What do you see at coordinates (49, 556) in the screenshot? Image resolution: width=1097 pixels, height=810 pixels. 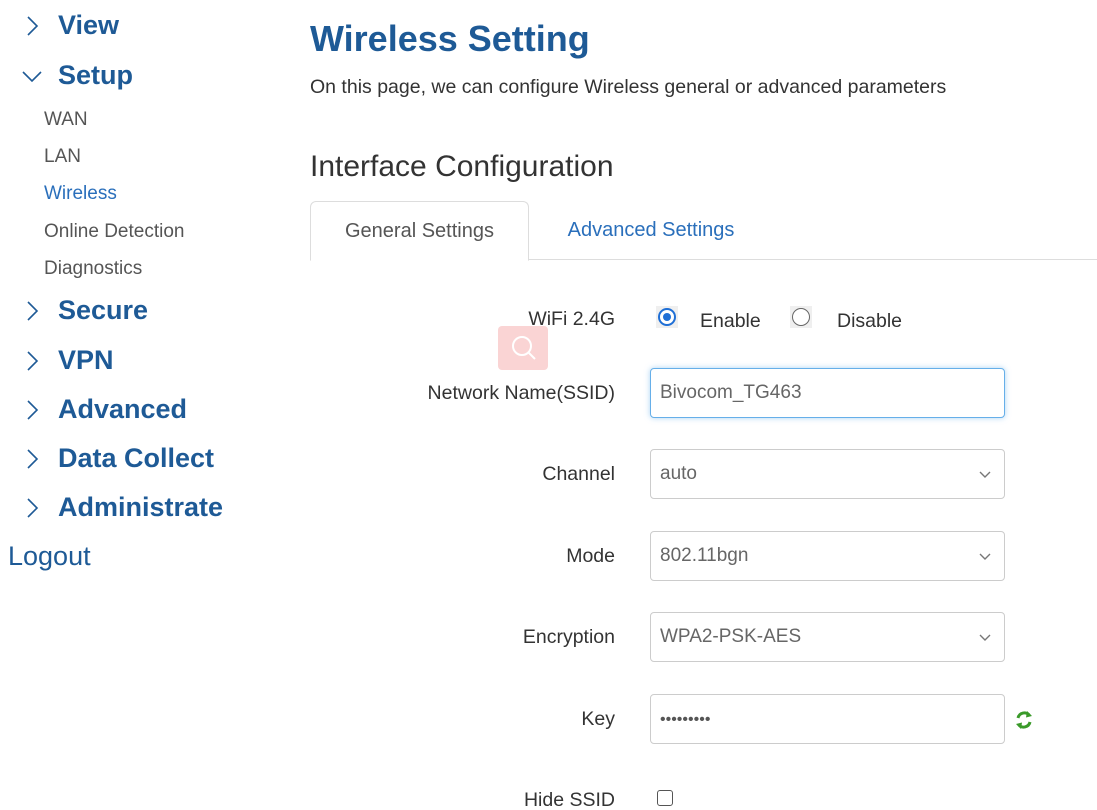 I see `logout-link: Logout` at bounding box center [49, 556].